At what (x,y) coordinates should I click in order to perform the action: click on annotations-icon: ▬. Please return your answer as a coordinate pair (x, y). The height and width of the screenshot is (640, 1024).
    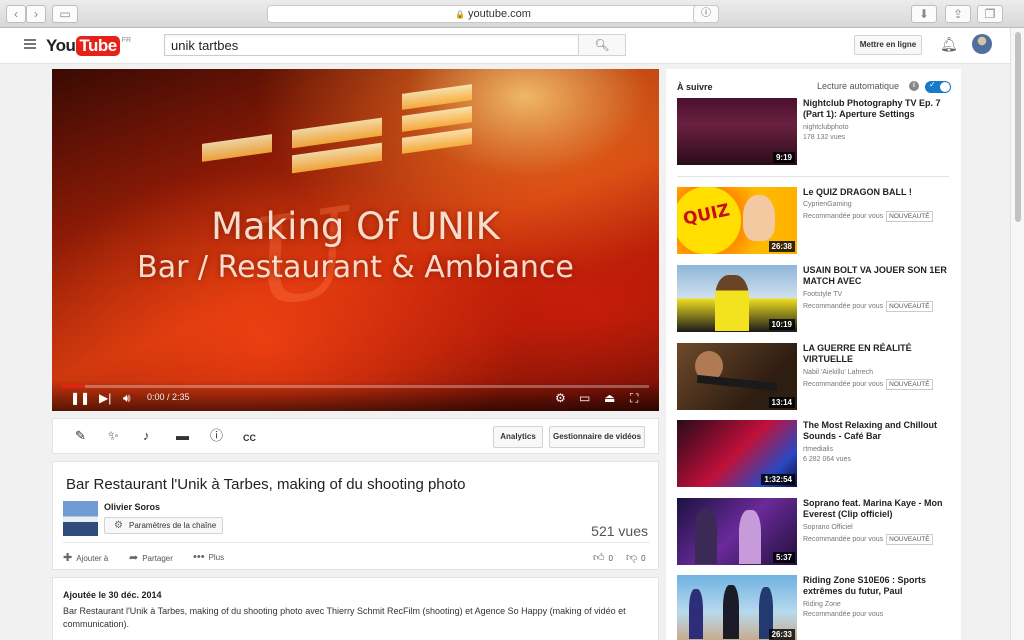
    Looking at the image, I should click on (182, 436).